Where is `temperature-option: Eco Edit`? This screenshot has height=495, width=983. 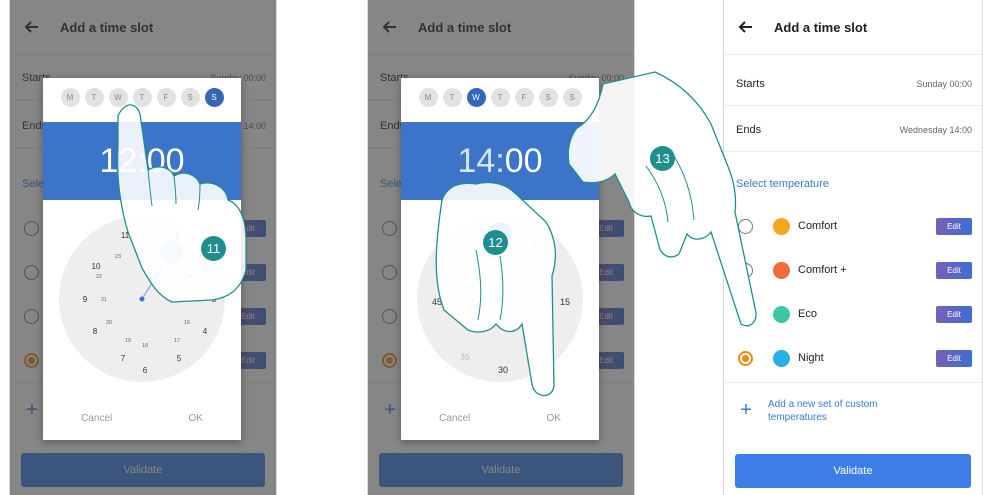
temperature-option: Eco Edit is located at coordinates (853, 314).